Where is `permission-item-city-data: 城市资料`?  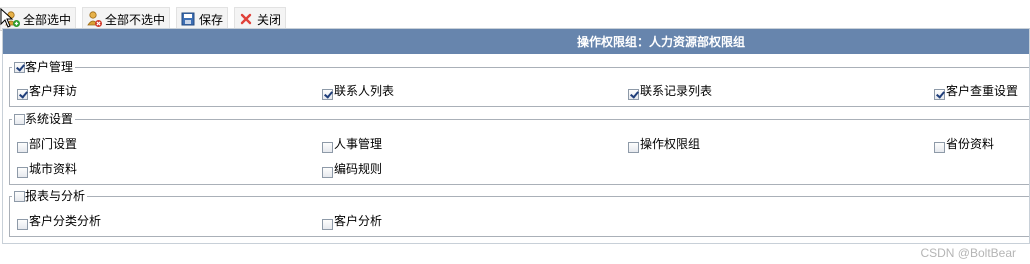 permission-item-city-data: 城市资料 is located at coordinates (47, 169).